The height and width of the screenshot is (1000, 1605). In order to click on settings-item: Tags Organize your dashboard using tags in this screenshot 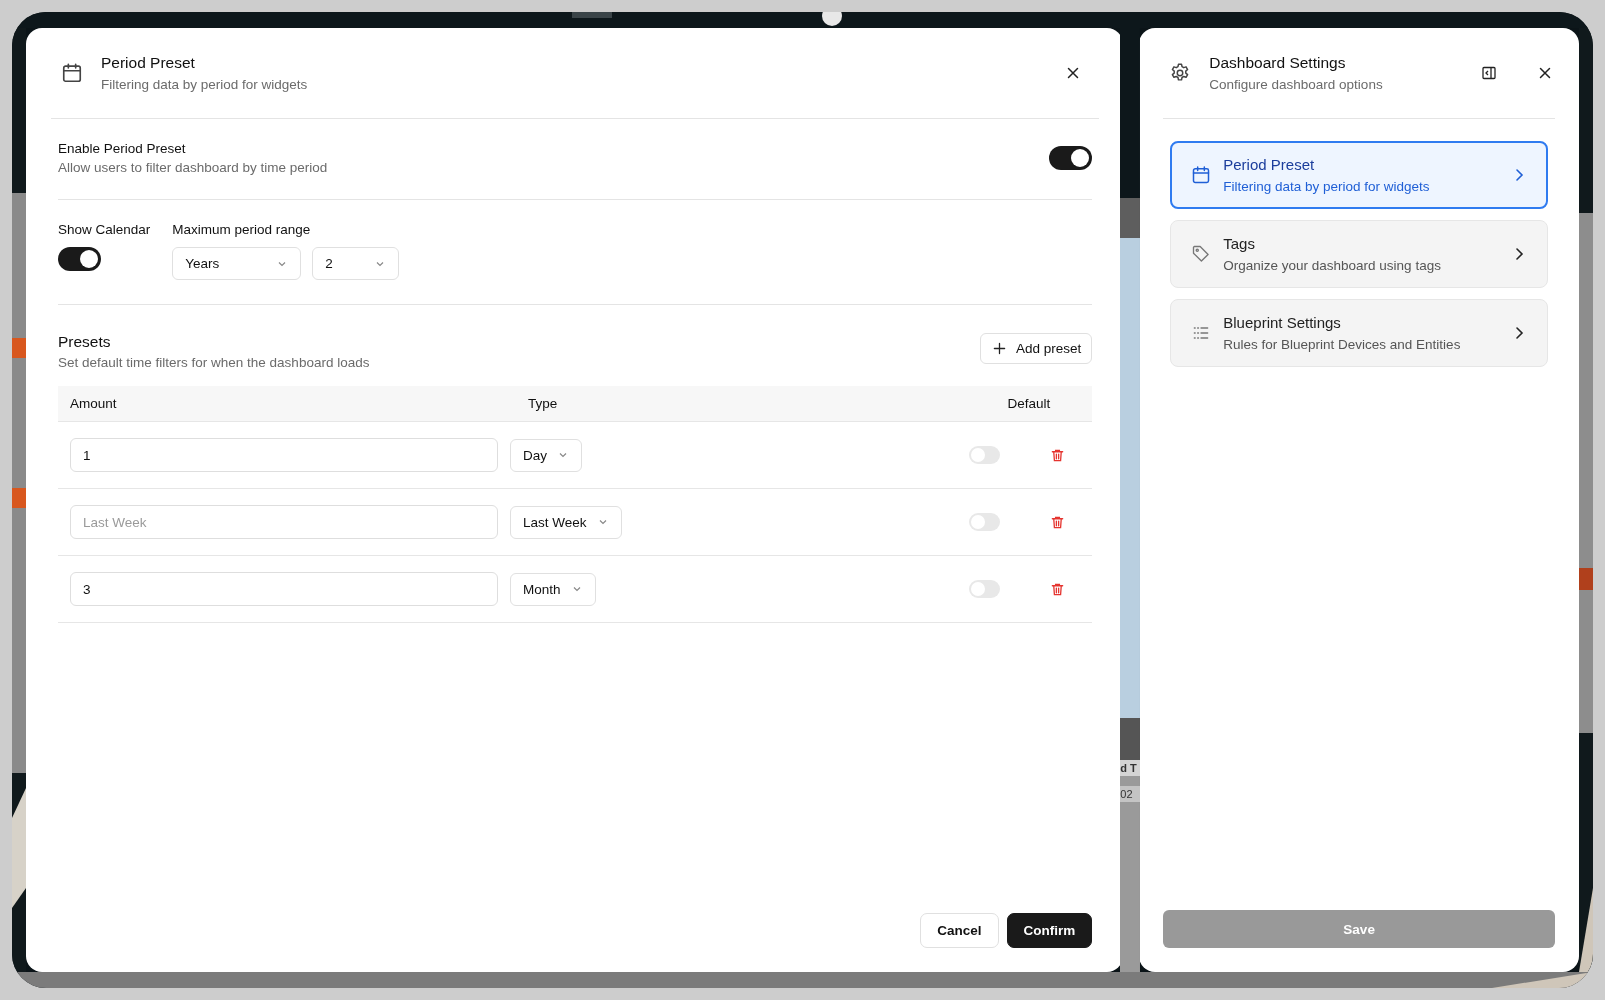, I will do `click(1359, 254)`.